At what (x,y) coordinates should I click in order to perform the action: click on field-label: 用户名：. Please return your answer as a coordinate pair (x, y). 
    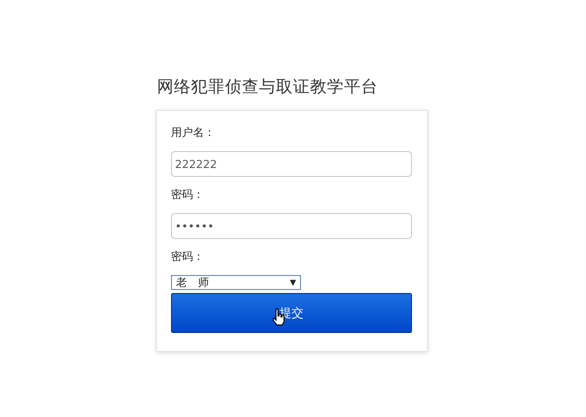
    Looking at the image, I should click on (193, 133).